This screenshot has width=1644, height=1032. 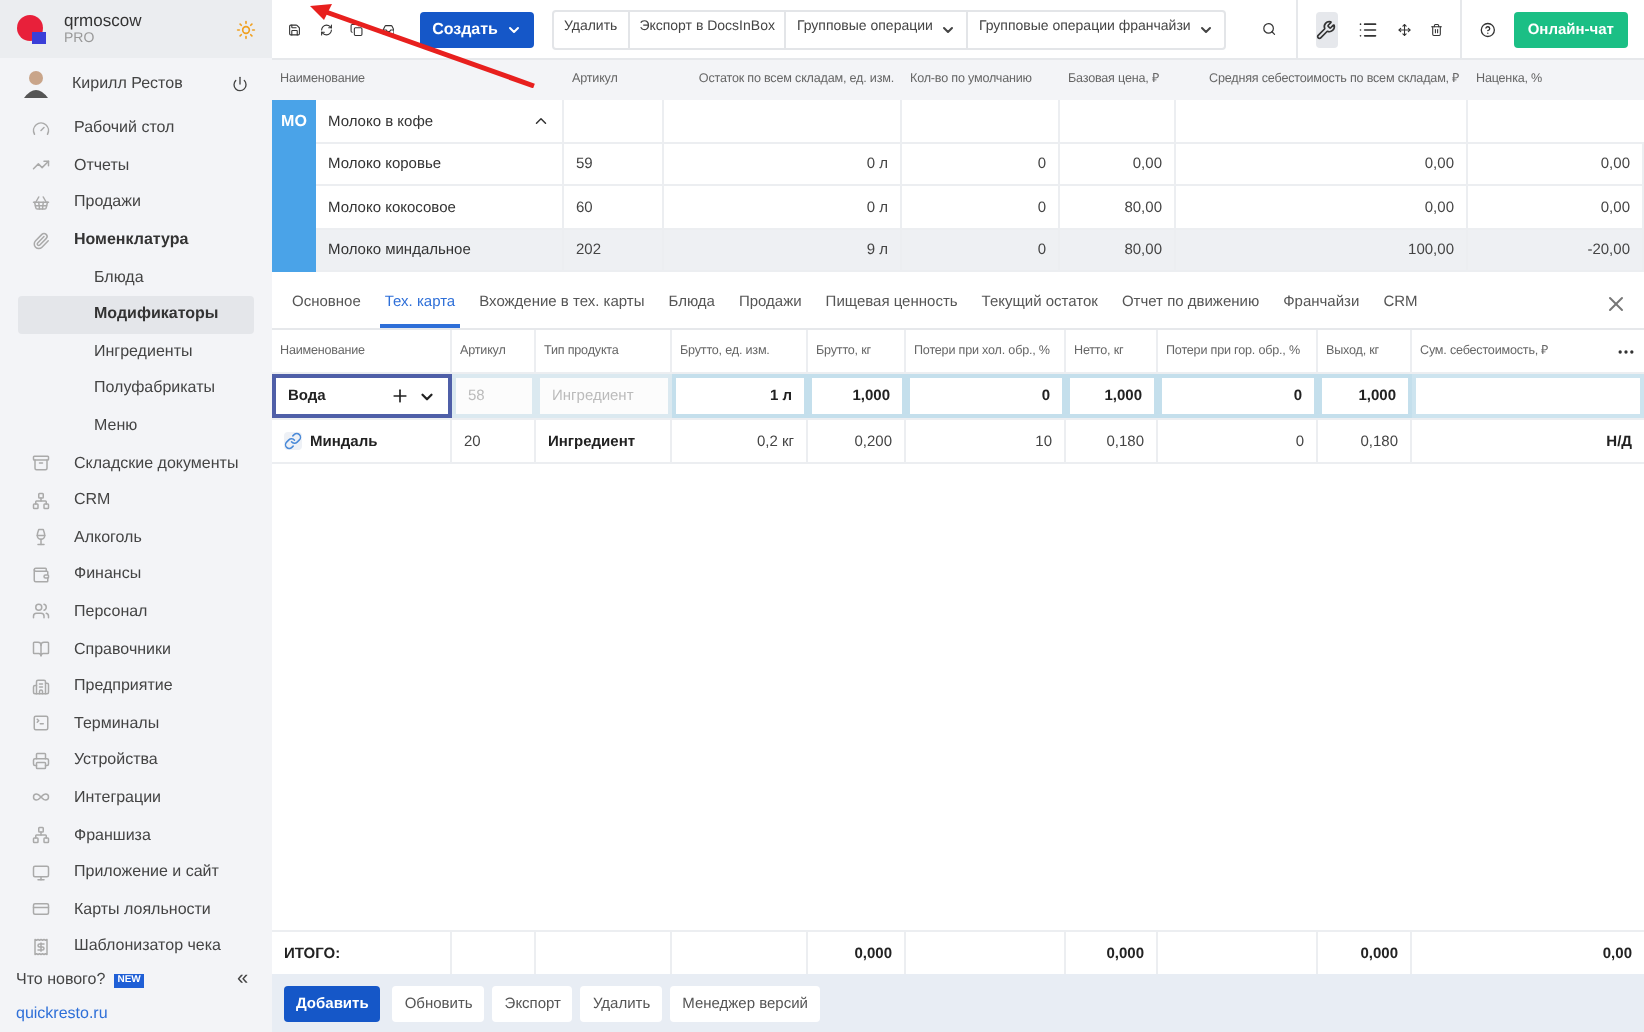 I want to click on inbox-icon, so click(x=388, y=29).